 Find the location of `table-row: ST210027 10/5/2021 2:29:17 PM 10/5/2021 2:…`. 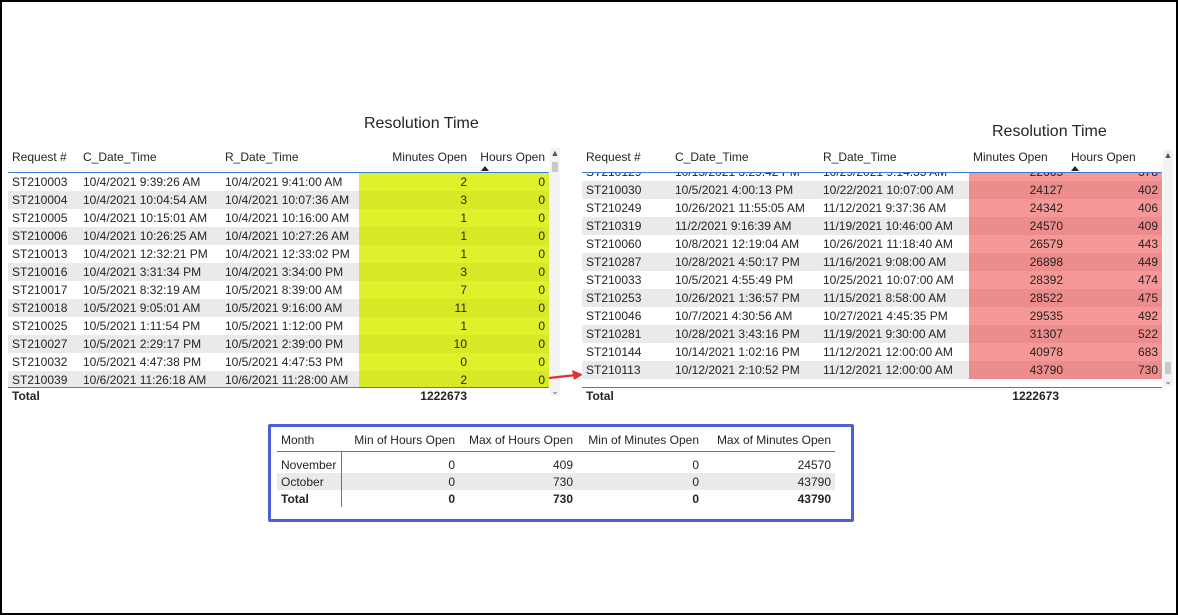

table-row: ST210027 10/5/2021 2:29:17 PM 10/5/2021 2:… is located at coordinates (278, 344).